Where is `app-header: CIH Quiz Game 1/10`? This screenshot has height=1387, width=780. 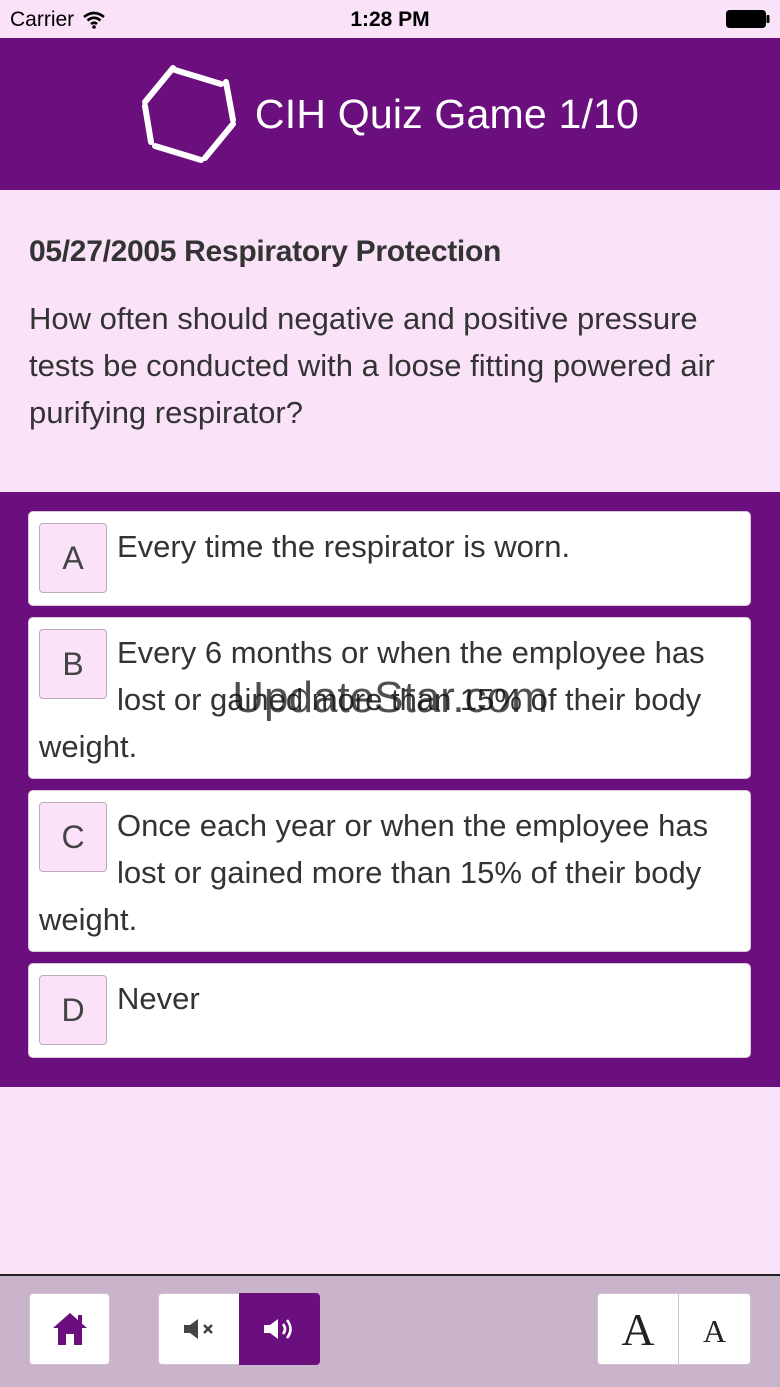
app-header: CIH Quiz Game 1/10 is located at coordinates (390, 114).